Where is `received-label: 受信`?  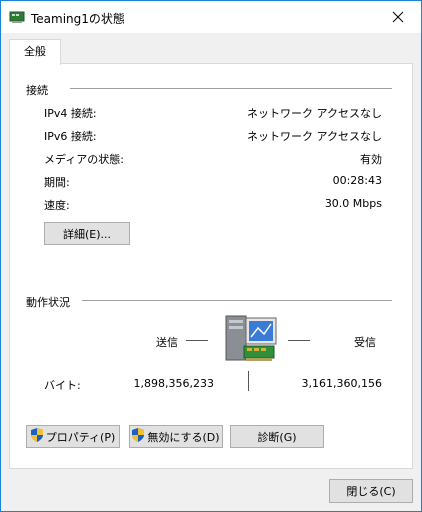
received-label: 受信 is located at coordinates (365, 342).